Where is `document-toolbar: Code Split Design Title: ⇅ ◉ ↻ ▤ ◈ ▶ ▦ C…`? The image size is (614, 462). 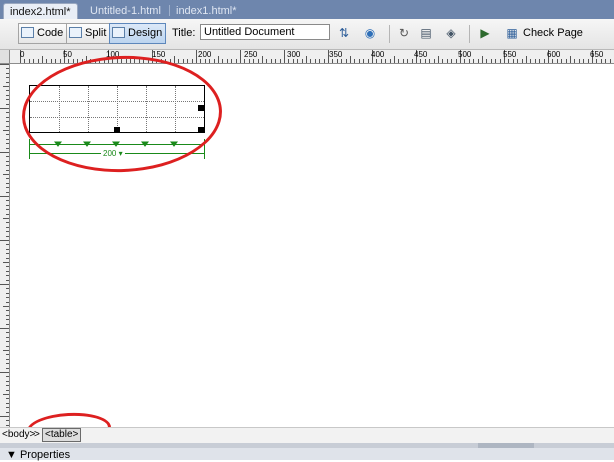
document-toolbar: Code Split Design Title: ⇅ ◉ ↻ ▤ ◈ ▶ ▦ C… is located at coordinates (307, 34).